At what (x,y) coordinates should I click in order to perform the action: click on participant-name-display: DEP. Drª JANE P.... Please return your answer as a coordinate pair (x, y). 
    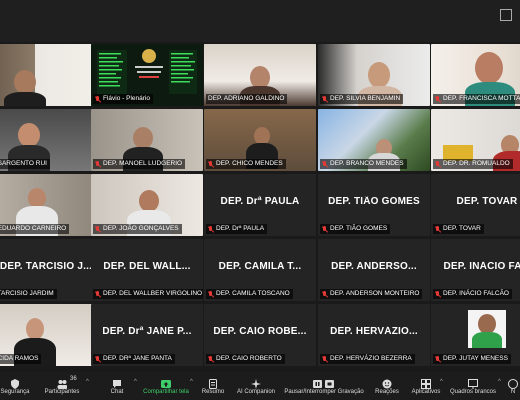
    Looking at the image, I should click on (147, 331).